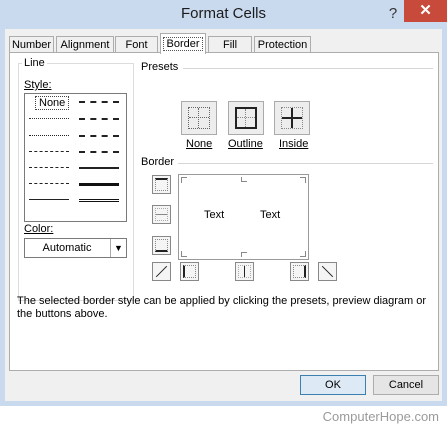  Describe the element at coordinates (75, 157) in the screenshot. I see `line-style-list: None` at that location.